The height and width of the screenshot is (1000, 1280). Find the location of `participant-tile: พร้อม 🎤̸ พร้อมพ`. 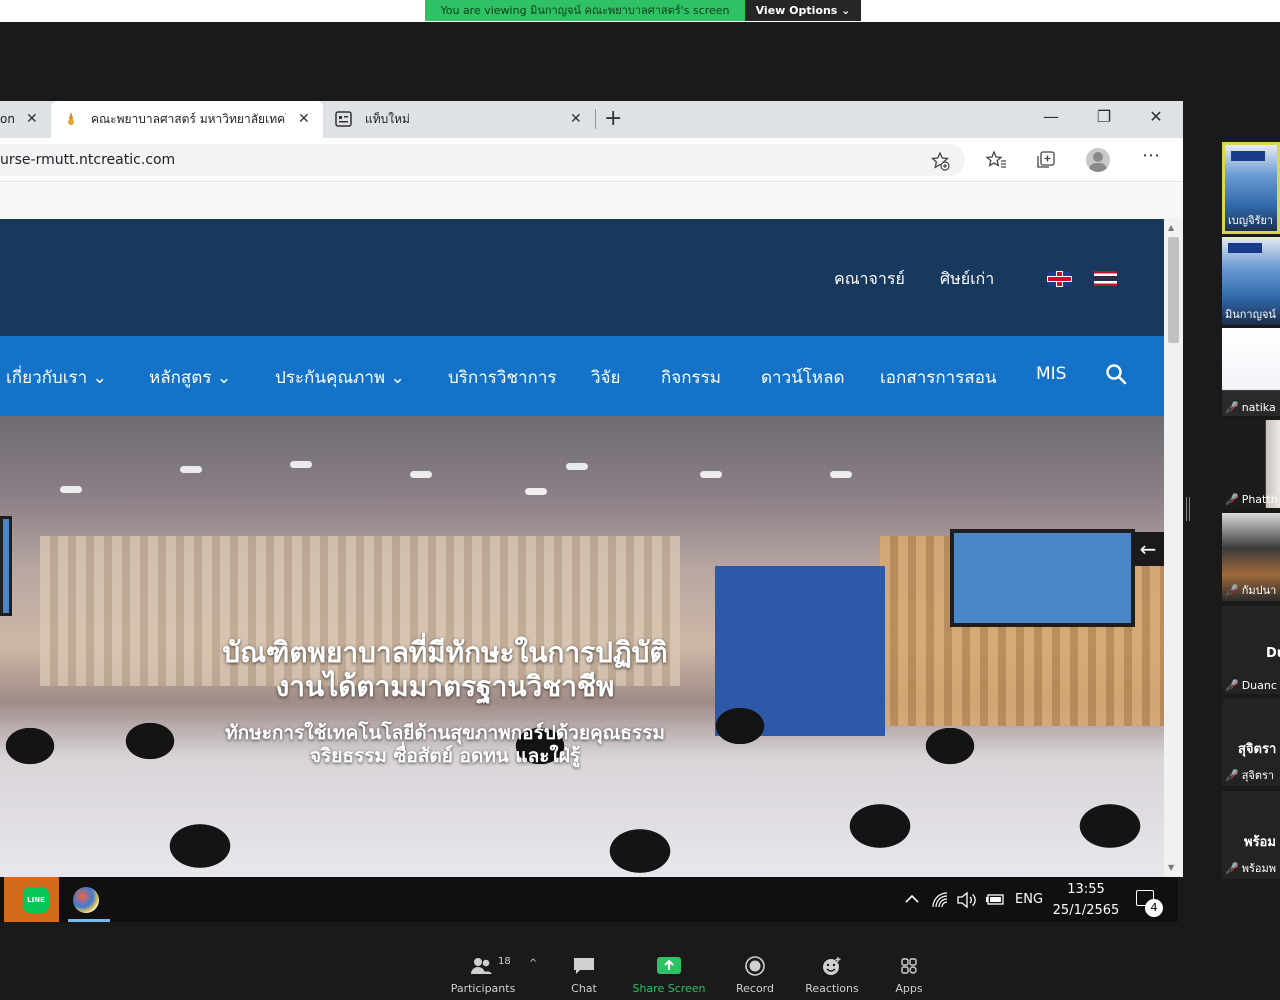

participant-tile: พร้อม 🎤̸ พร้อมพ is located at coordinates (1251, 835).